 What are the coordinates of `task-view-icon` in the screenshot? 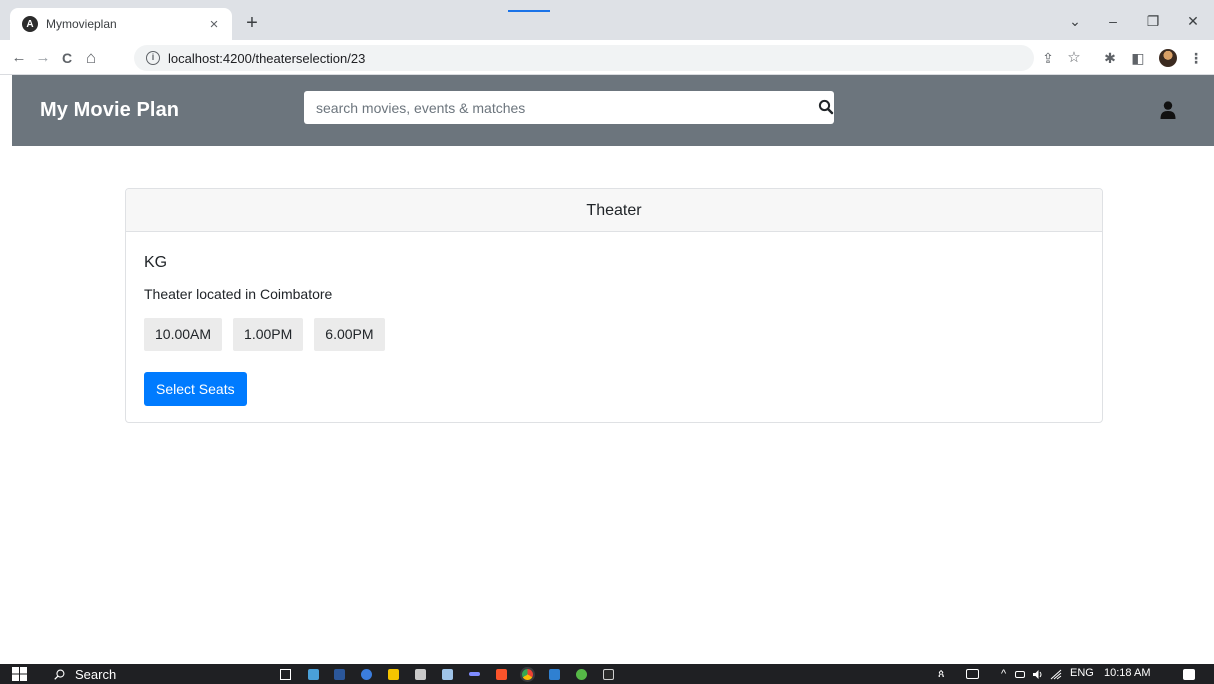 It's located at (285, 674).